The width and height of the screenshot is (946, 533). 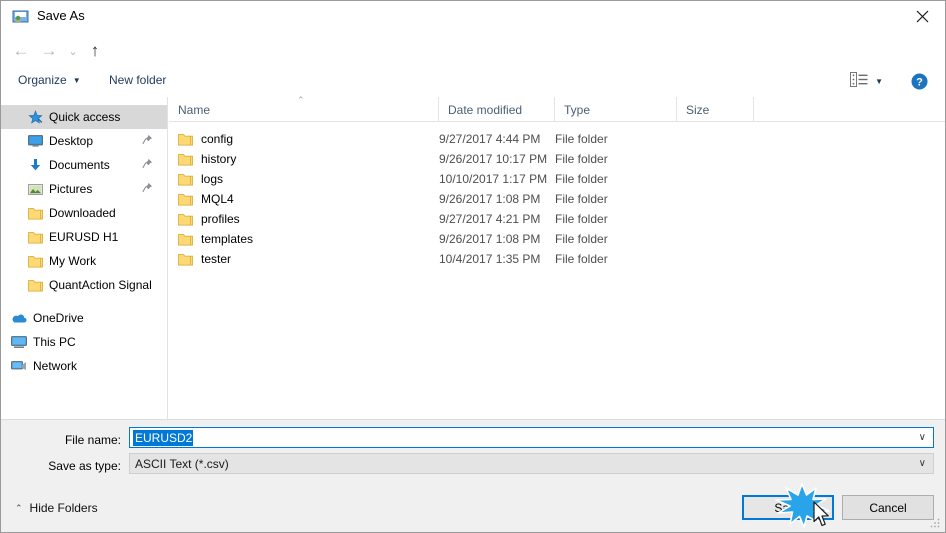 What do you see at coordinates (84, 342) in the screenshot?
I see `sidebar-item-this-pc: This PC` at bounding box center [84, 342].